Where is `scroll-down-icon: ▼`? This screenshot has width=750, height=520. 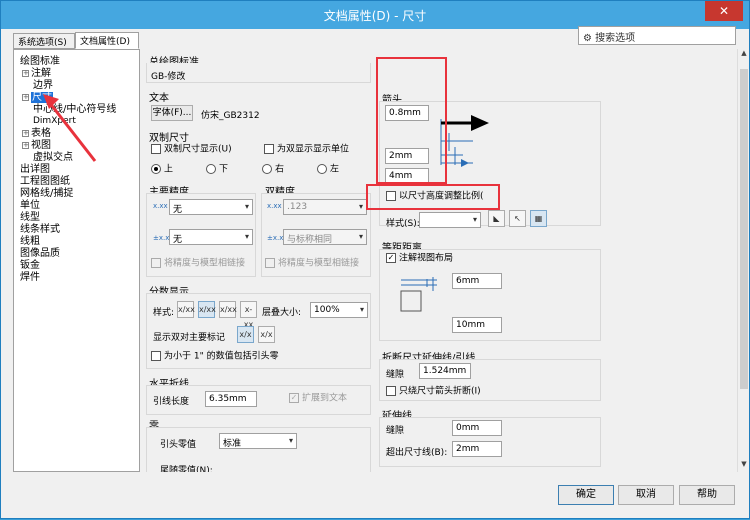
scroll-down-icon: ▼ is located at coordinates (744, 466).